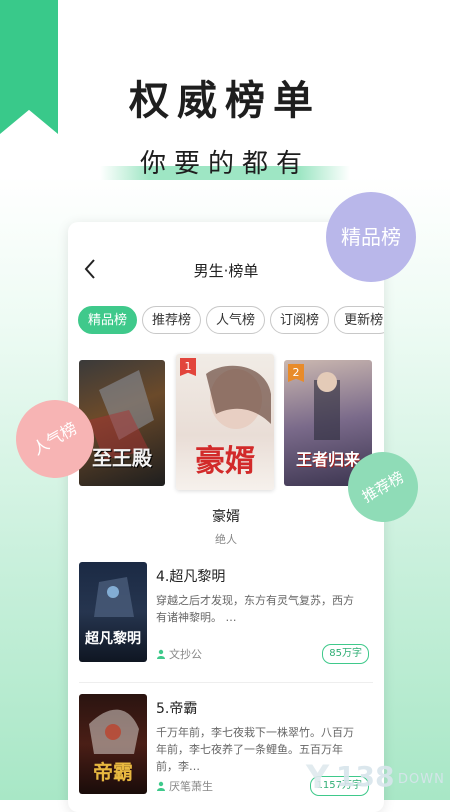 This screenshot has height=812, width=450. I want to click on watermark-y: Y, so click(318, 777).